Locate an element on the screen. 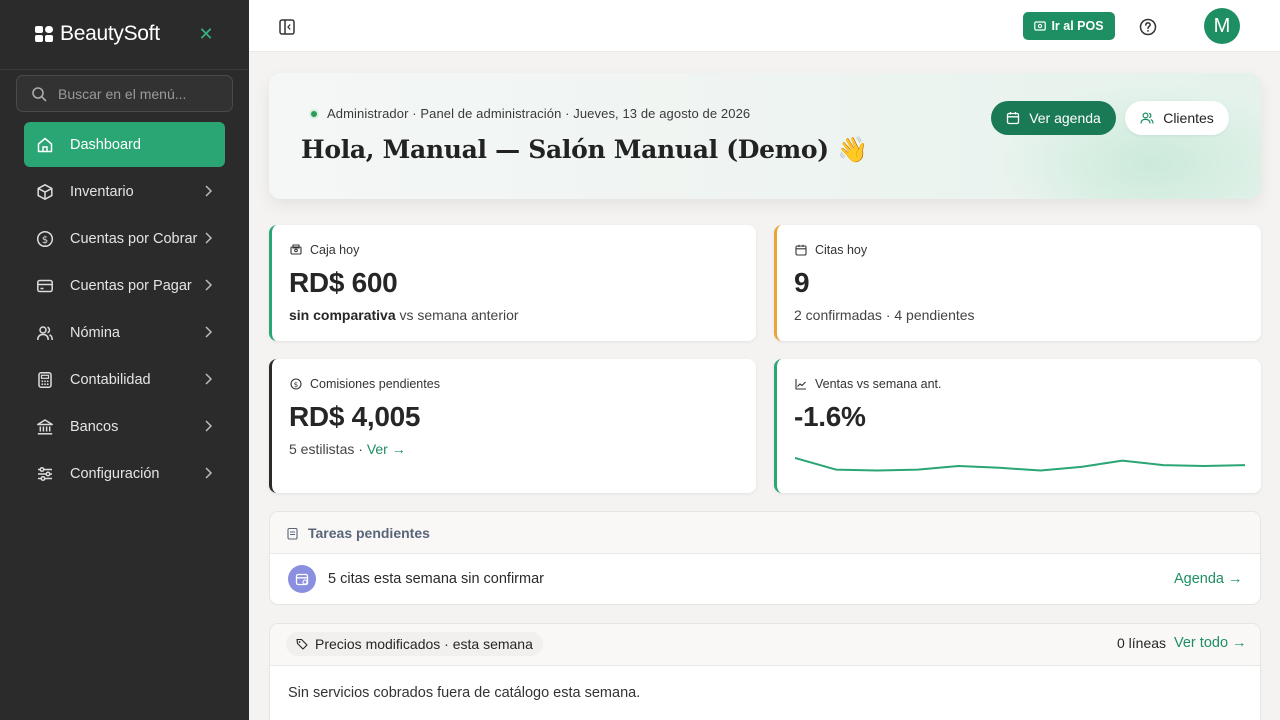  sidebar-item-label: Inventario is located at coordinates (102, 191).